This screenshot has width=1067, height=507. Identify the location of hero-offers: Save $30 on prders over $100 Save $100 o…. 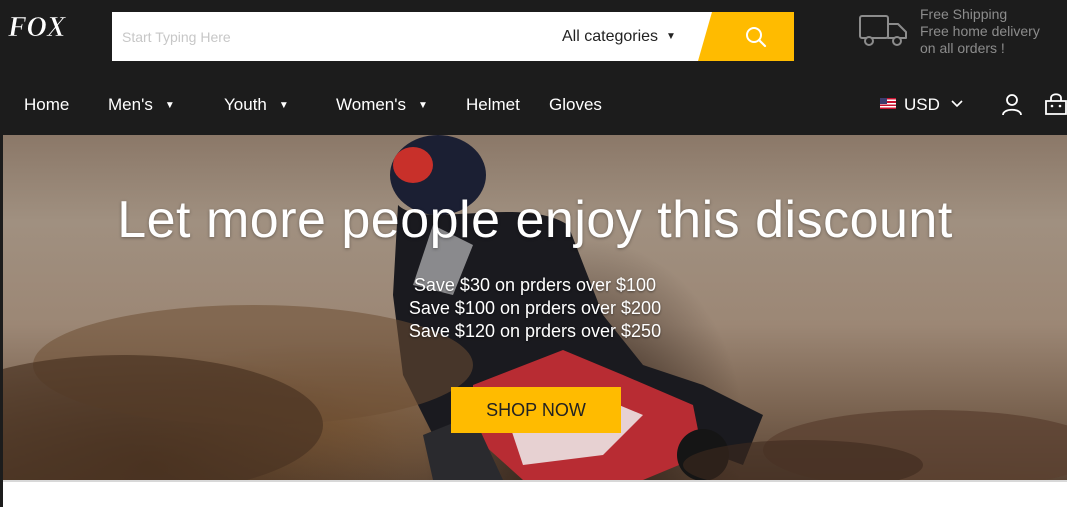
(535, 308).